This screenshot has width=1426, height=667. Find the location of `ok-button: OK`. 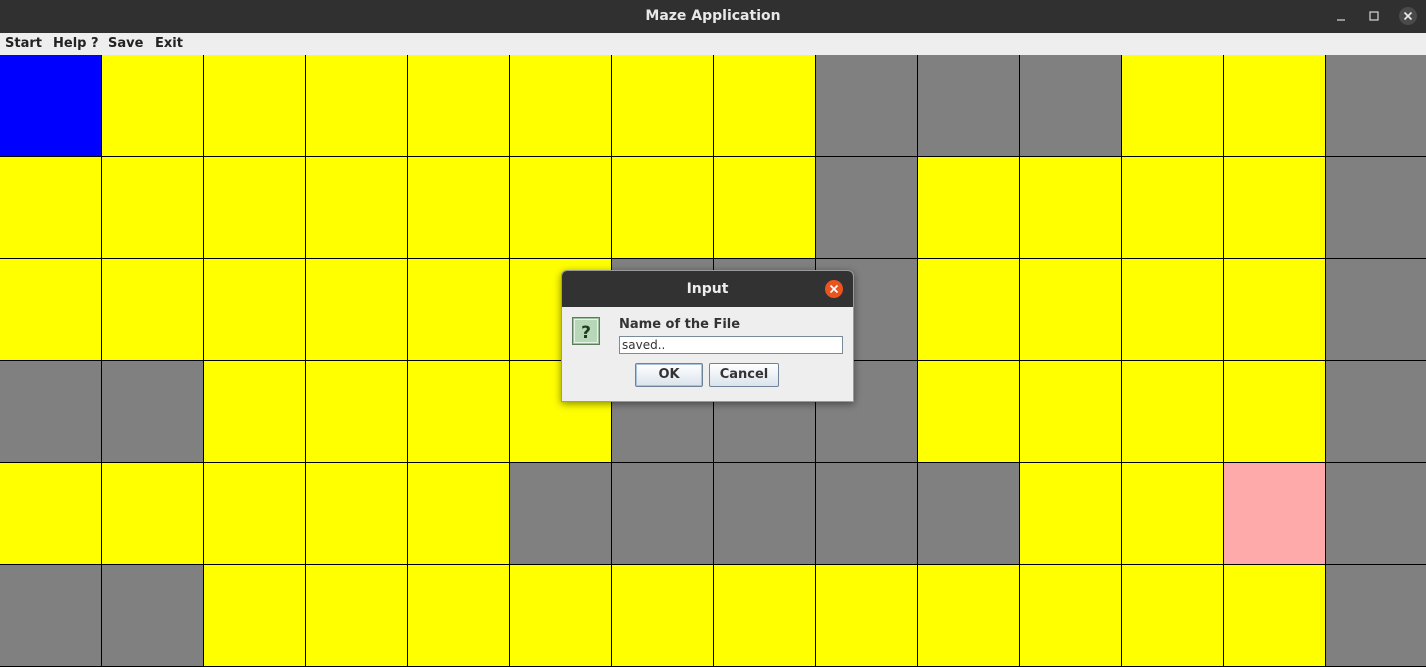

ok-button: OK is located at coordinates (669, 375).